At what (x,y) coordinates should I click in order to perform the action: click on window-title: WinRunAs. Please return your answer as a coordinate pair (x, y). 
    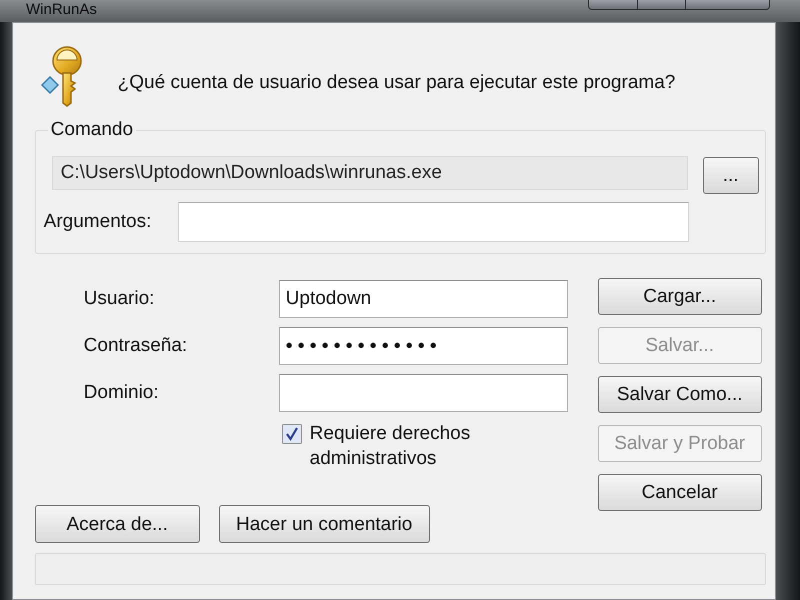
    Looking at the image, I should click on (61, 10).